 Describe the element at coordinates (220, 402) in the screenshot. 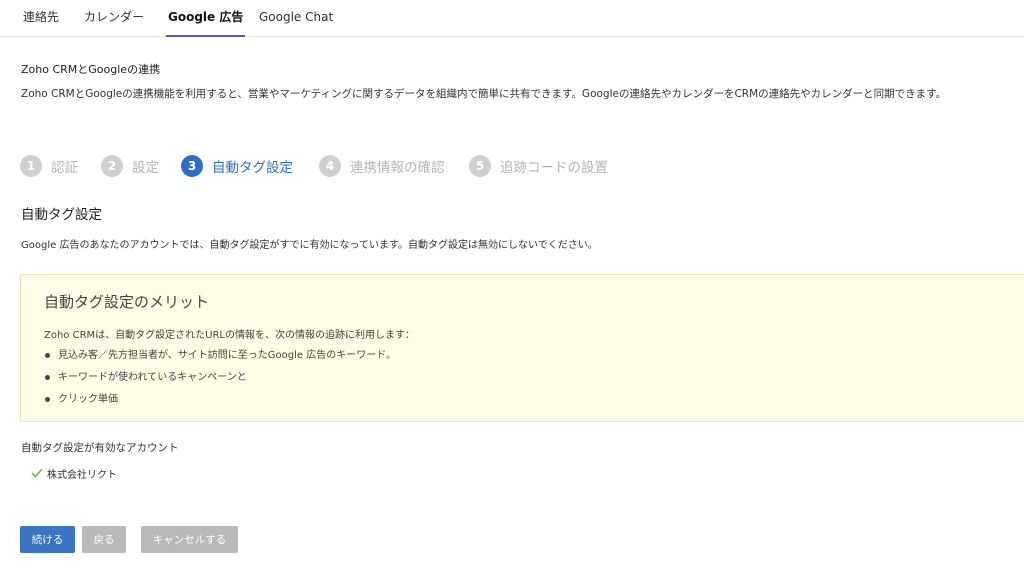

I see `list-item: クリック単価` at that location.